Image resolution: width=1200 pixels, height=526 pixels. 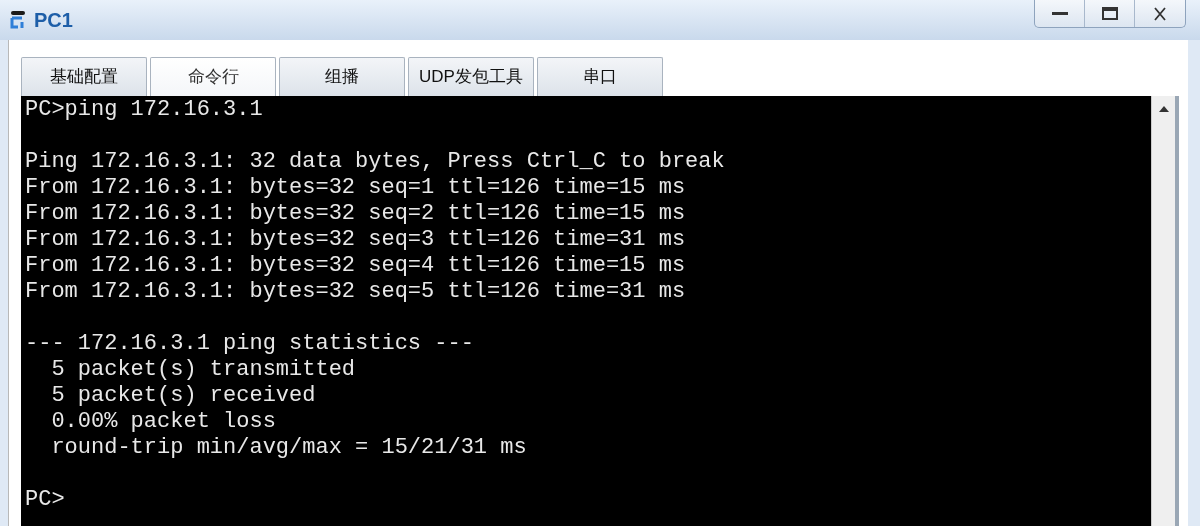 What do you see at coordinates (213, 76) in the screenshot?
I see `tab: 命令行` at bounding box center [213, 76].